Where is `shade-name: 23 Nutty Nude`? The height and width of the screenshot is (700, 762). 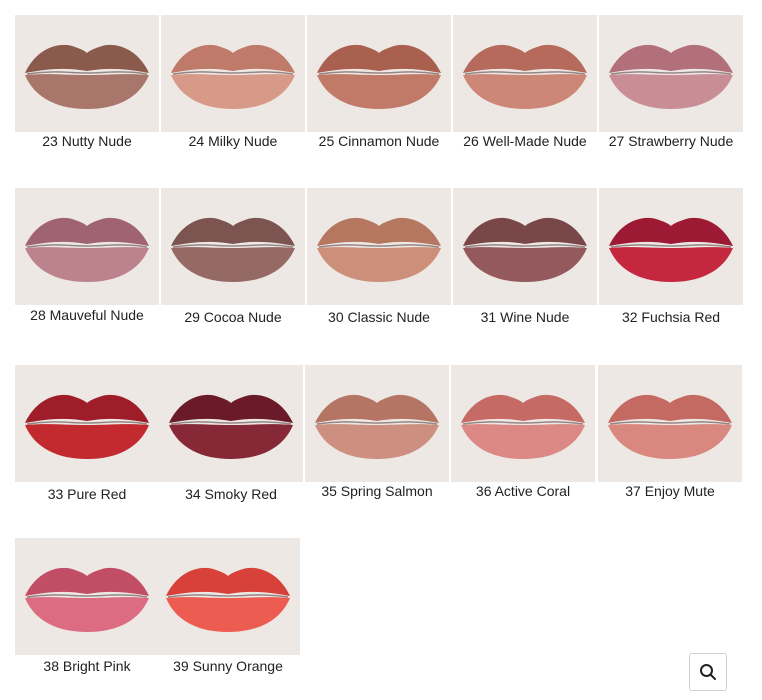
shade-name: 23 Nutty Nude is located at coordinates (87, 141).